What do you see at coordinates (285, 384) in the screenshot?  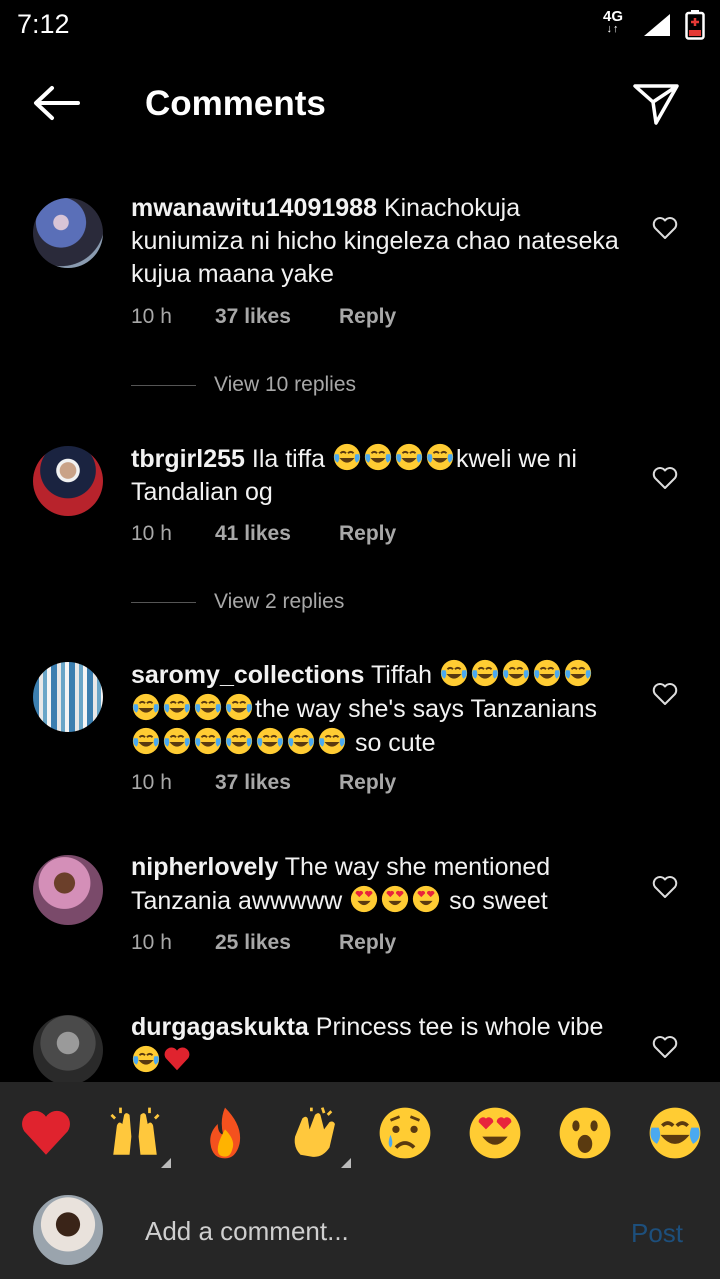 I see `view-replies-label: View 10 replies` at bounding box center [285, 384].